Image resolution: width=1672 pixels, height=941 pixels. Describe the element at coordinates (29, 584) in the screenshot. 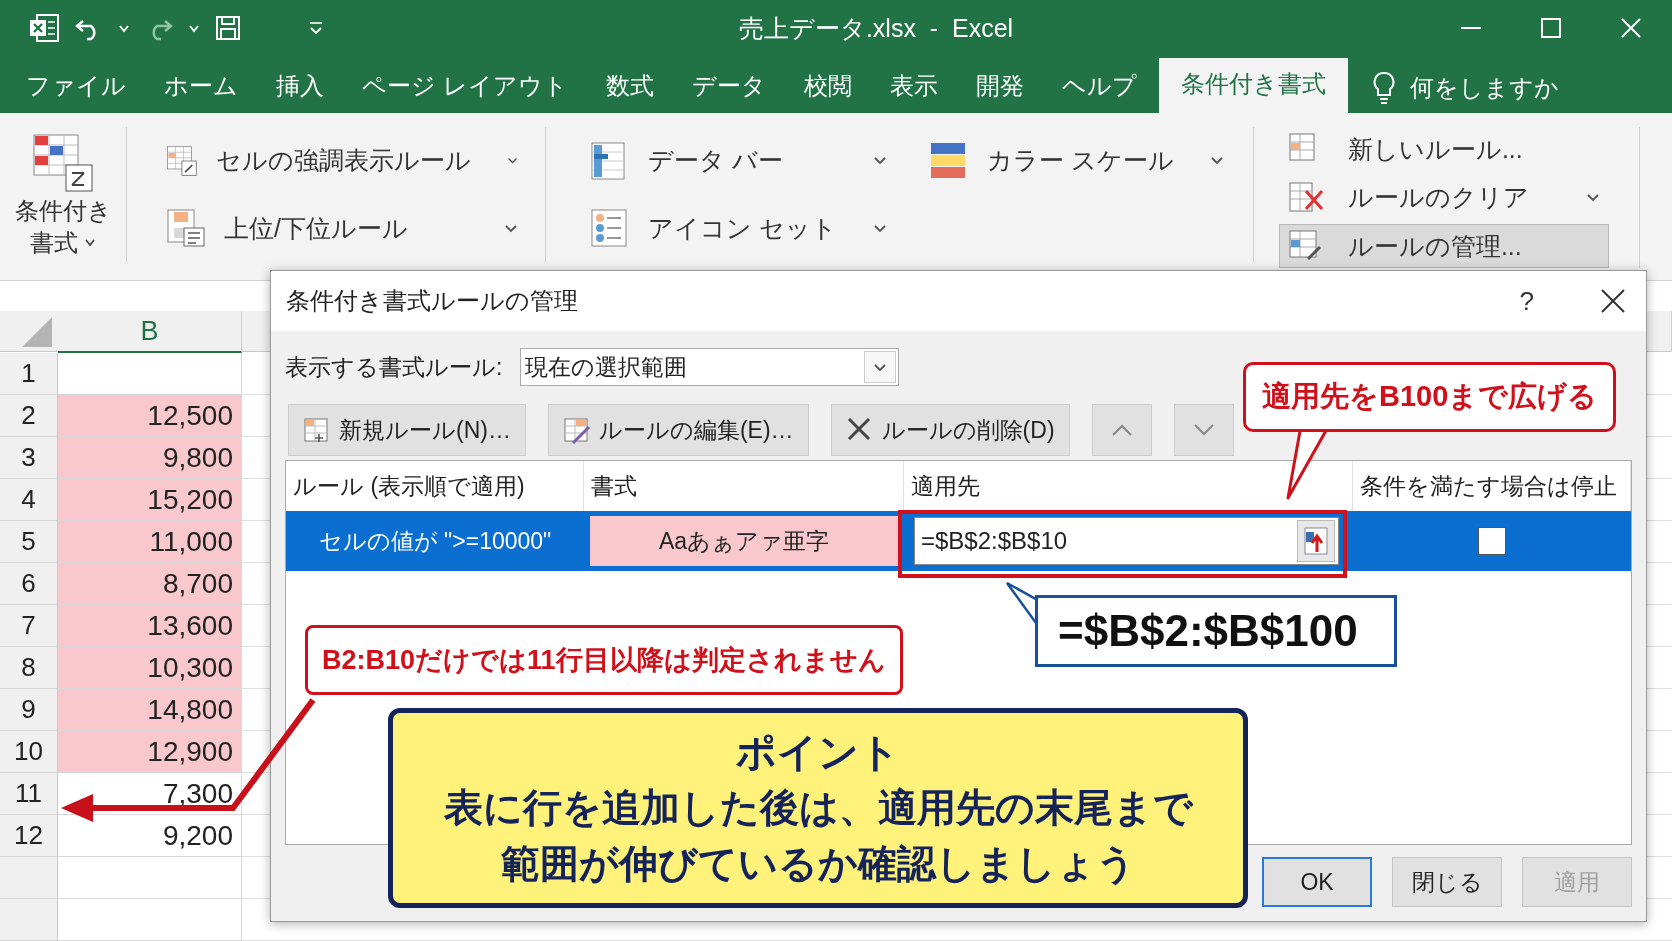

I see `row-header: 6` at that location.